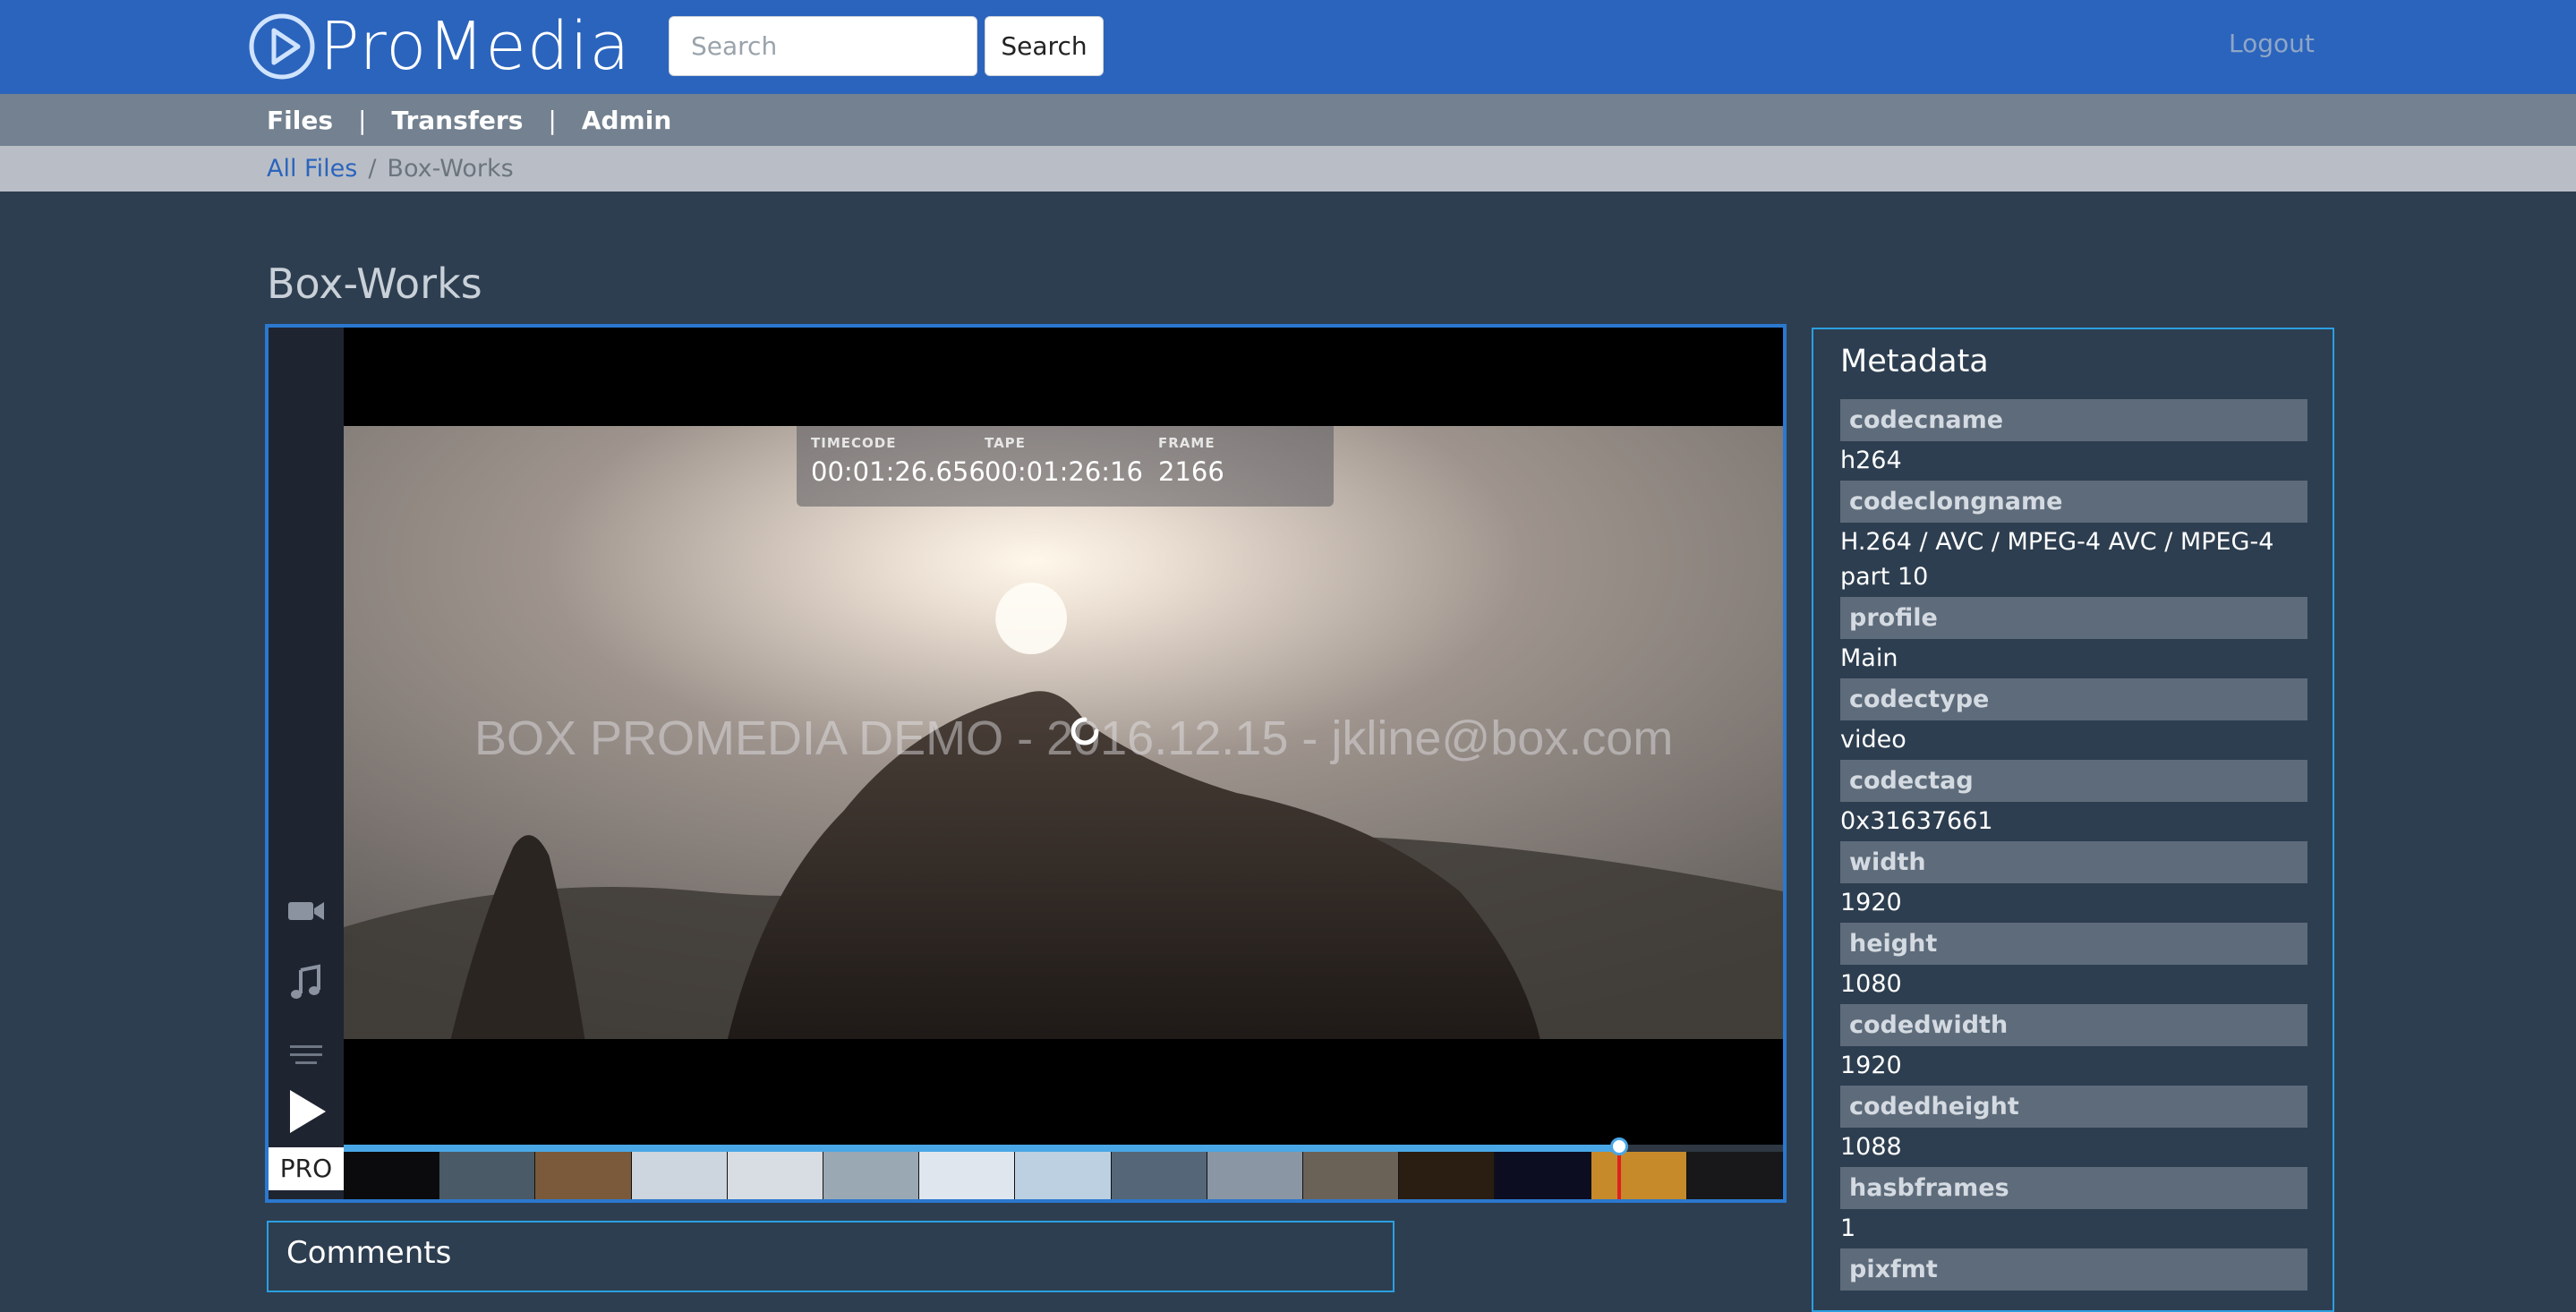 Image resolution: width=2576 pixels, height=1312 pixels. I want to click on metadata-value, so click(2073, 1293).